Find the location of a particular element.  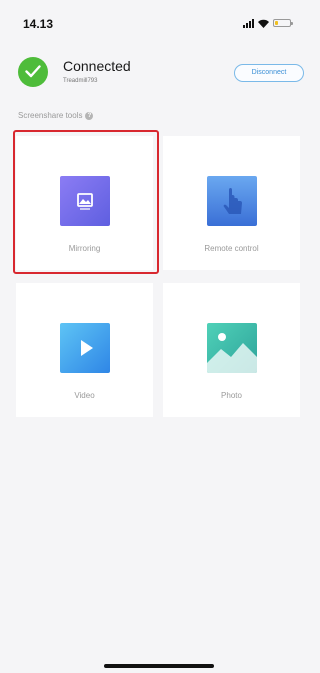

disconnect-button: Disconnect is located at coordinates (269, 73).